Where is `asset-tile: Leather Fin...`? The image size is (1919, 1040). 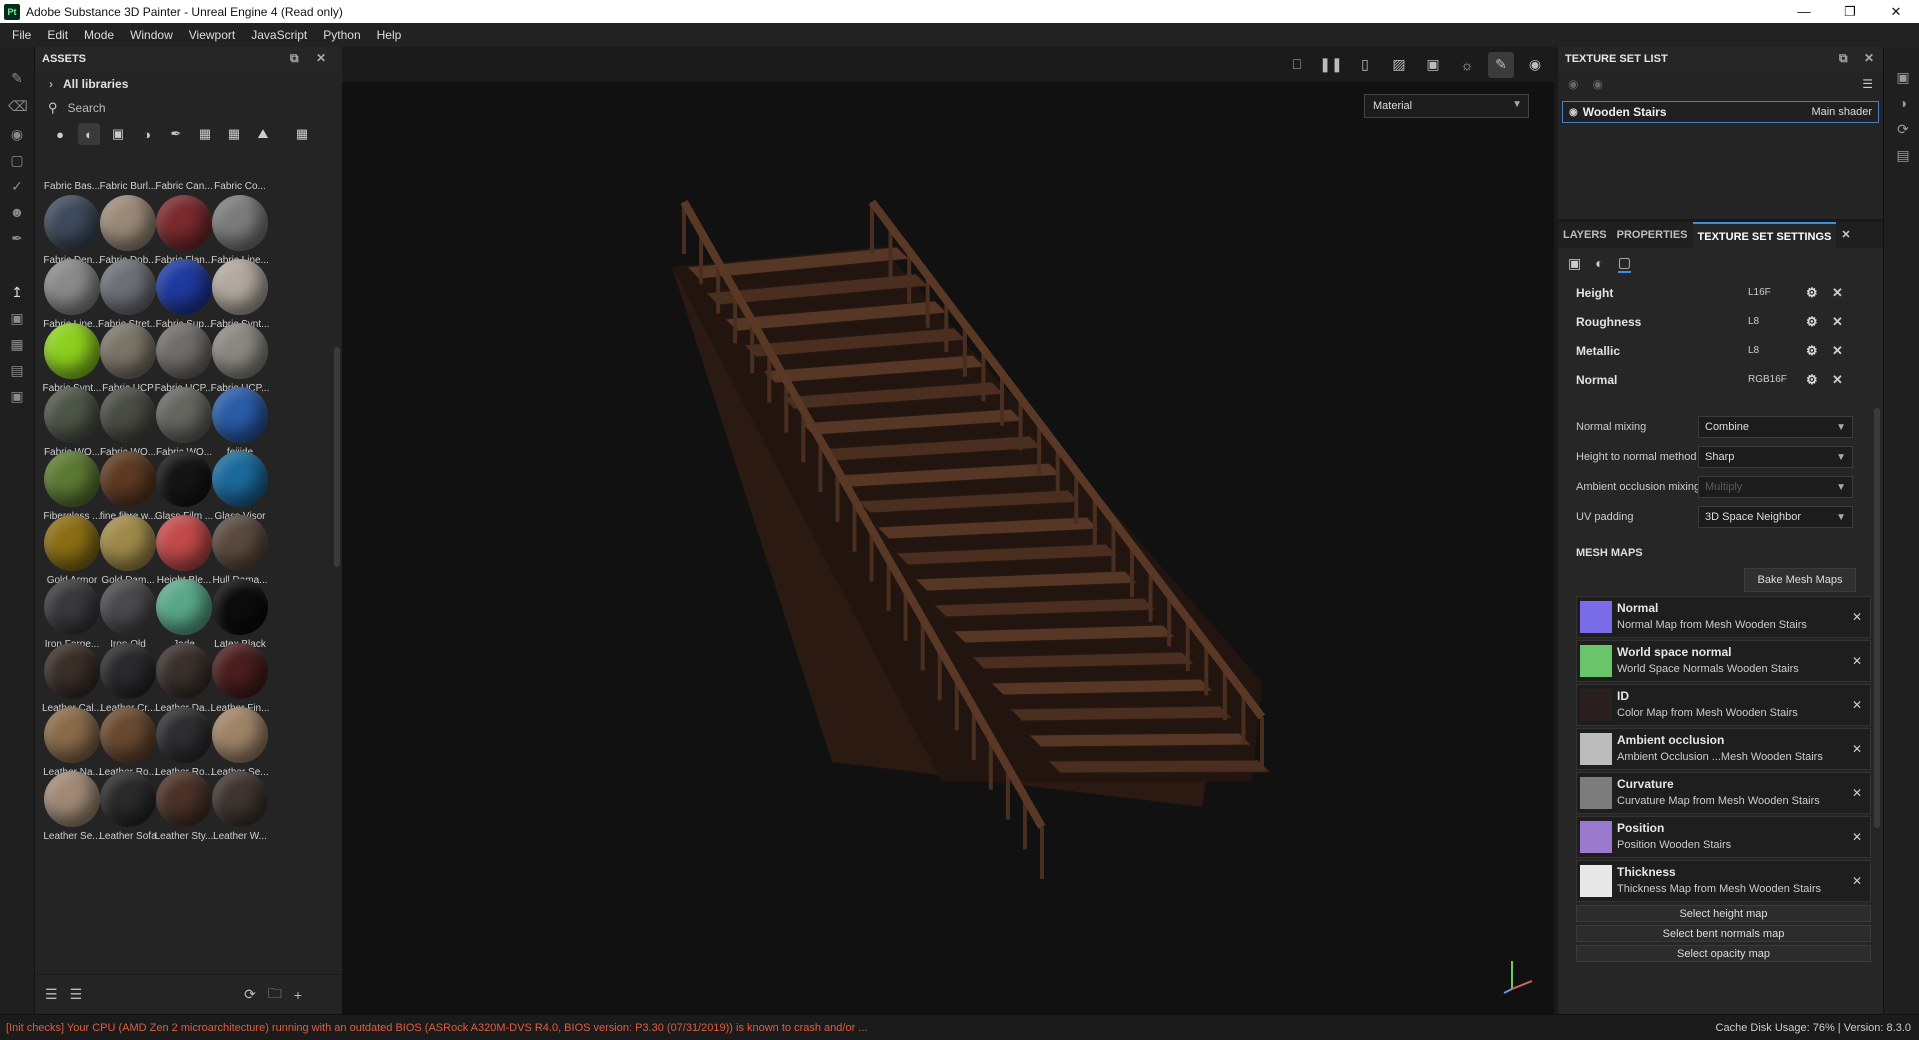 asset-tile: Leather Fin... is located at coordinates (240, 678).